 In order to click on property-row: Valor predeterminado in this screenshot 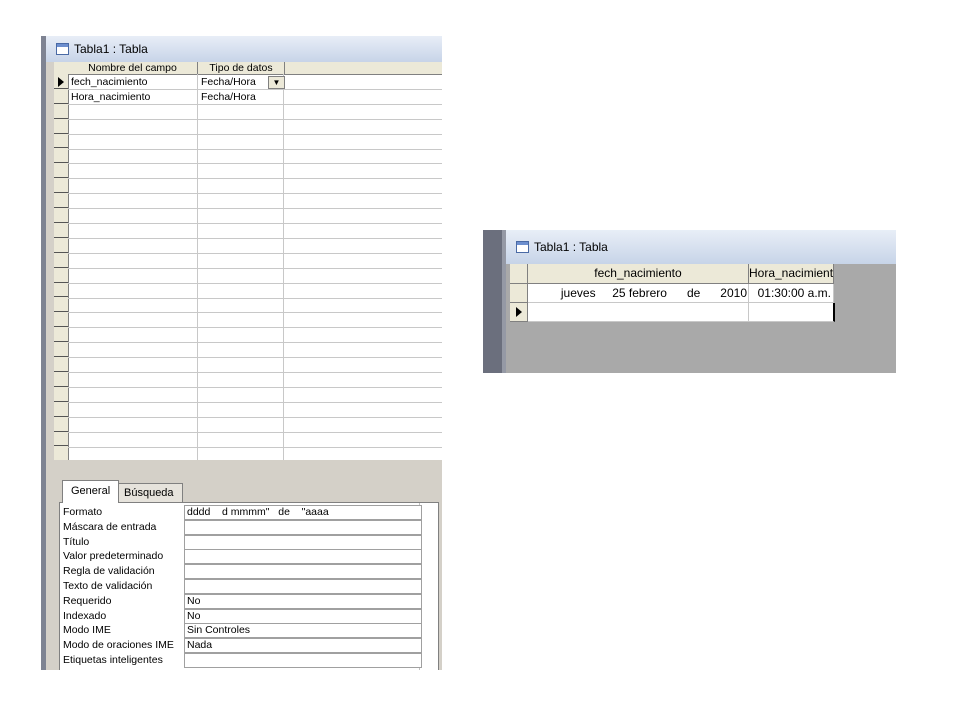, I will do `click(241, 557)`.